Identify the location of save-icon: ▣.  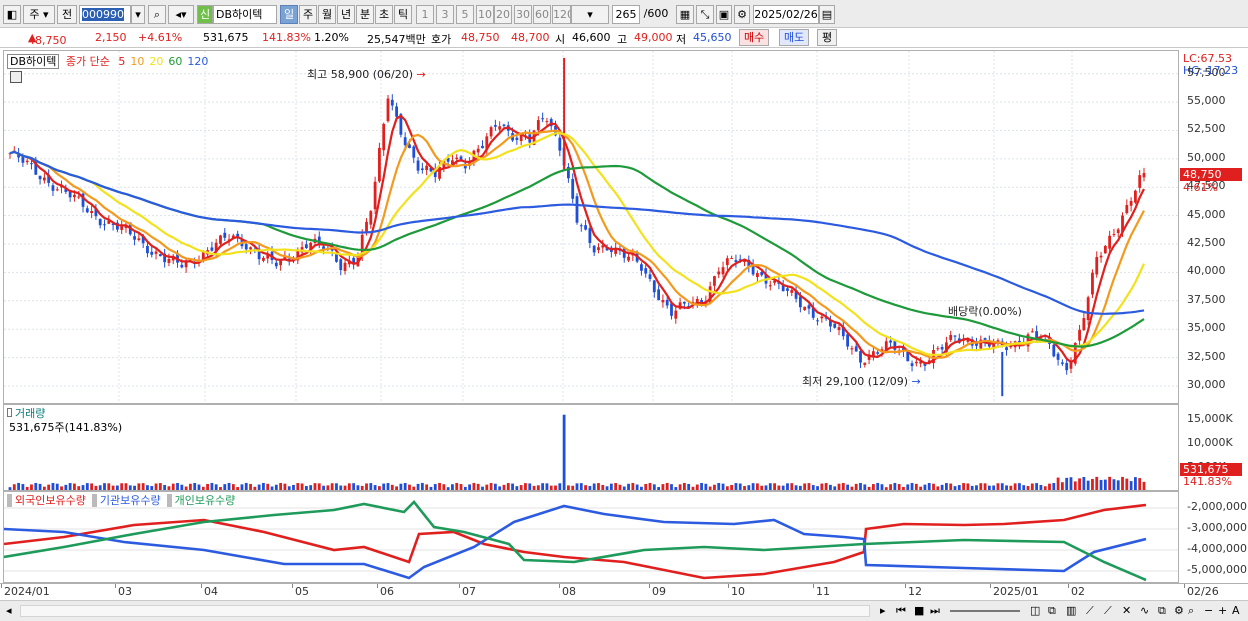
(724, 14).